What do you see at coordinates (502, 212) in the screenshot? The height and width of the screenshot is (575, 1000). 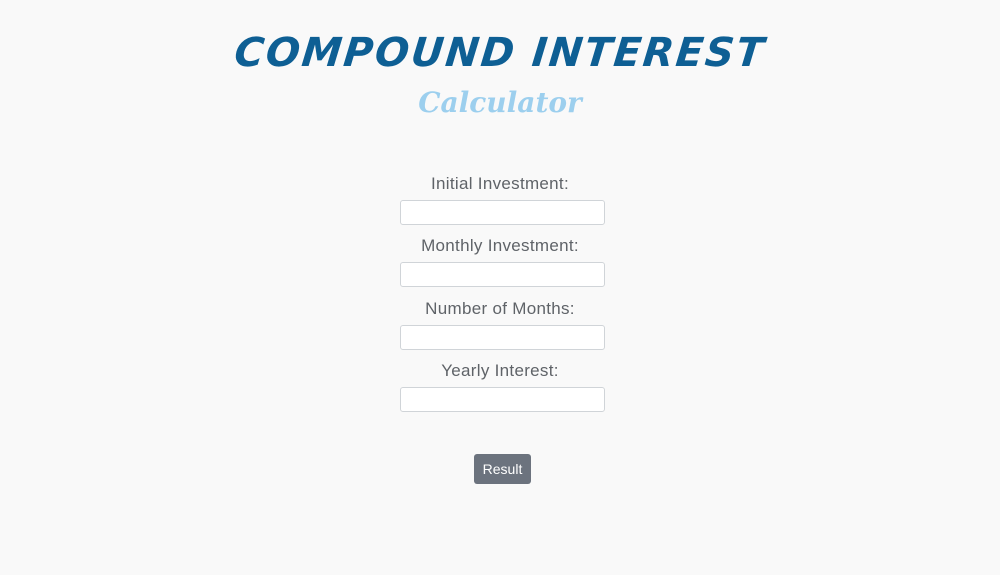 I see `initial-investment-input` at bounding box center [502, 212].